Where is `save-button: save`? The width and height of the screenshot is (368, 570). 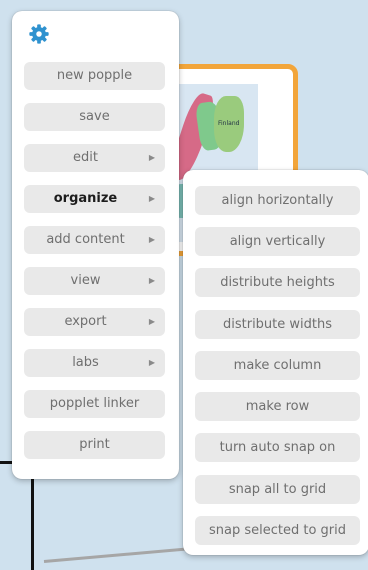 save-button: save is located at coordinates (94, 117).